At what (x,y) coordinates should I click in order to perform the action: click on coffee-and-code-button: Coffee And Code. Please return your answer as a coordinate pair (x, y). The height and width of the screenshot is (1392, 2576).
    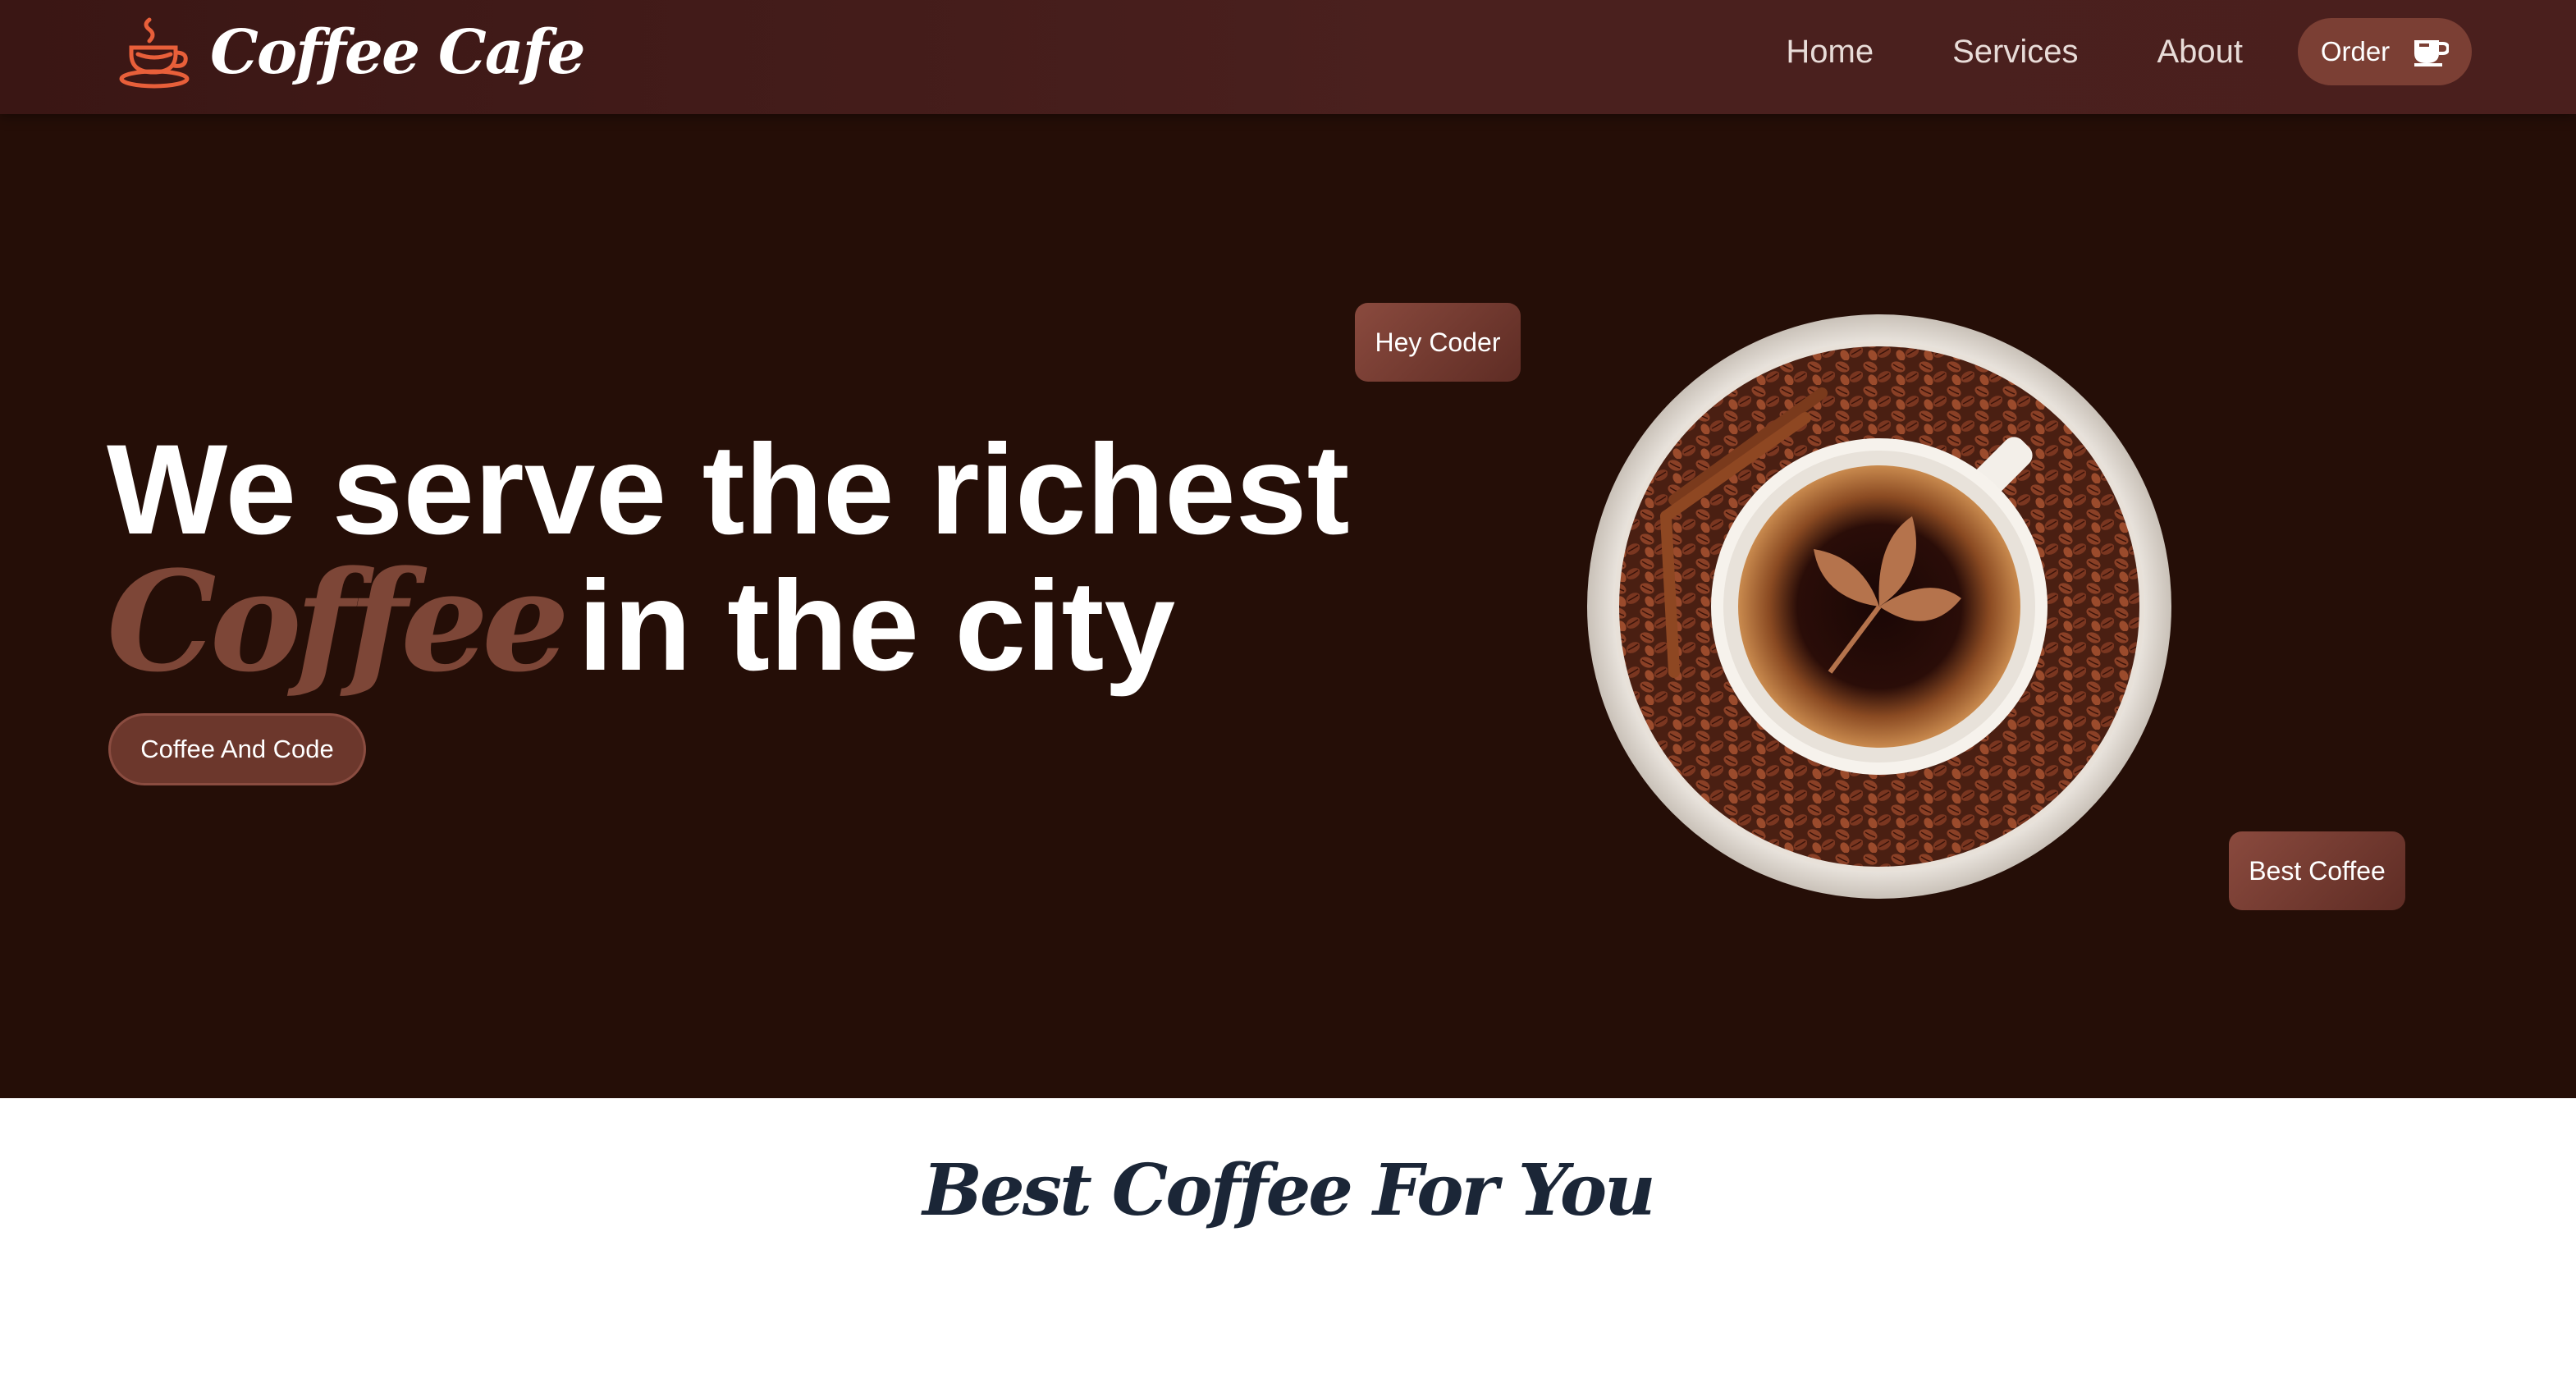
    Looking at the image, I should click on (237, 749).